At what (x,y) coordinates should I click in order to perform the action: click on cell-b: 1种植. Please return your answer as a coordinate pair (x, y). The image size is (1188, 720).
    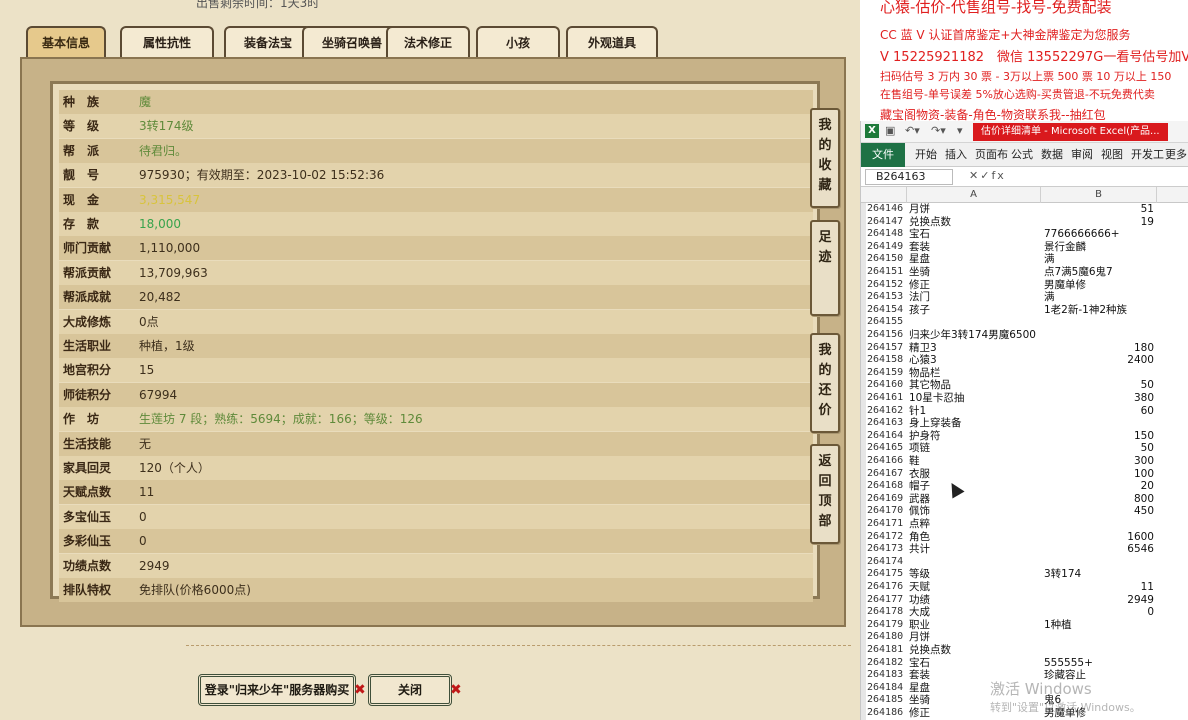
    Looking at the image, I should click on (1099, 625).